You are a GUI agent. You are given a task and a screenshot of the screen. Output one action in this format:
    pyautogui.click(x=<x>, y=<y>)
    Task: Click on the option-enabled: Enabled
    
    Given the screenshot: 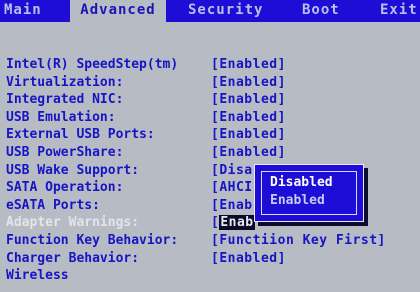 What is the action you would take?
    pyautogui.click(x=297, y=201)
    